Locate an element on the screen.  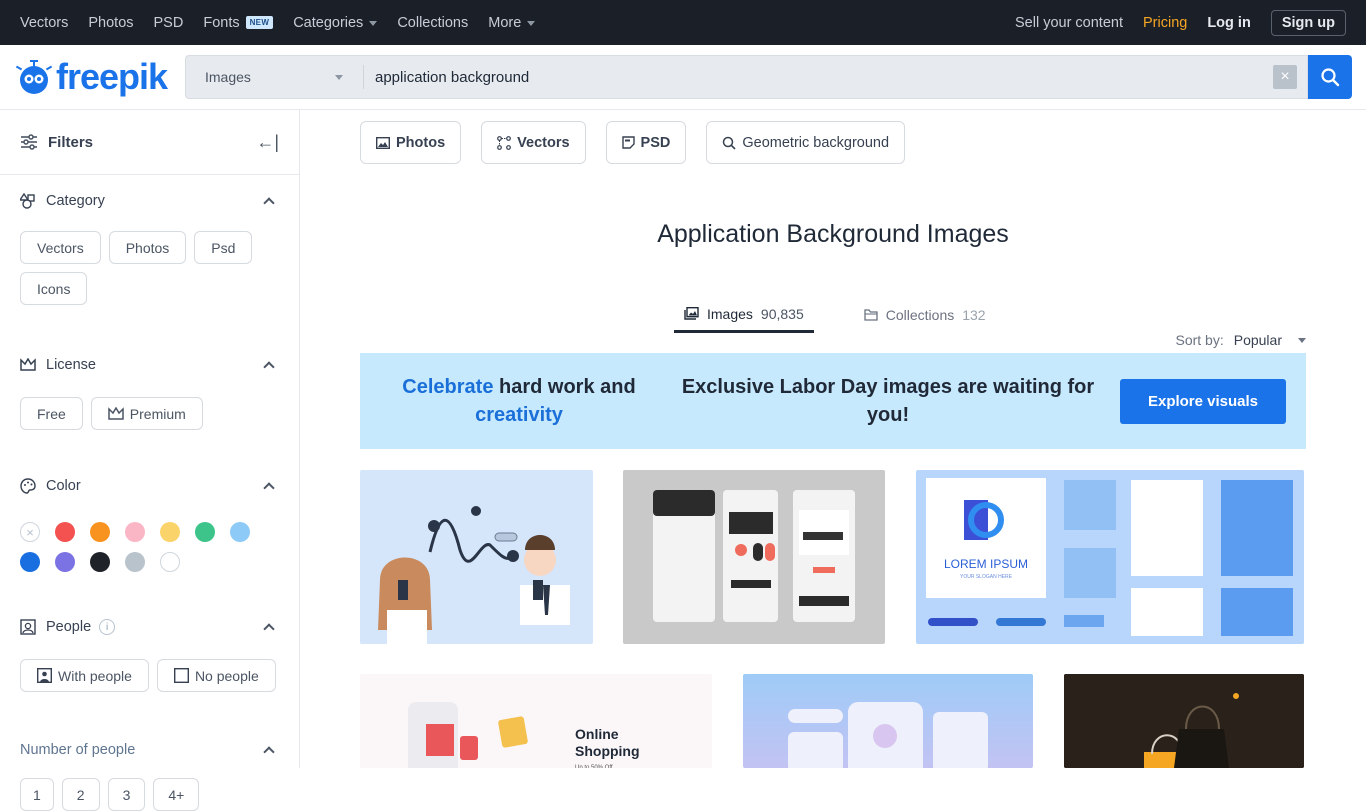
nav-collections-label: Collections is located at coordinates (433, 22).